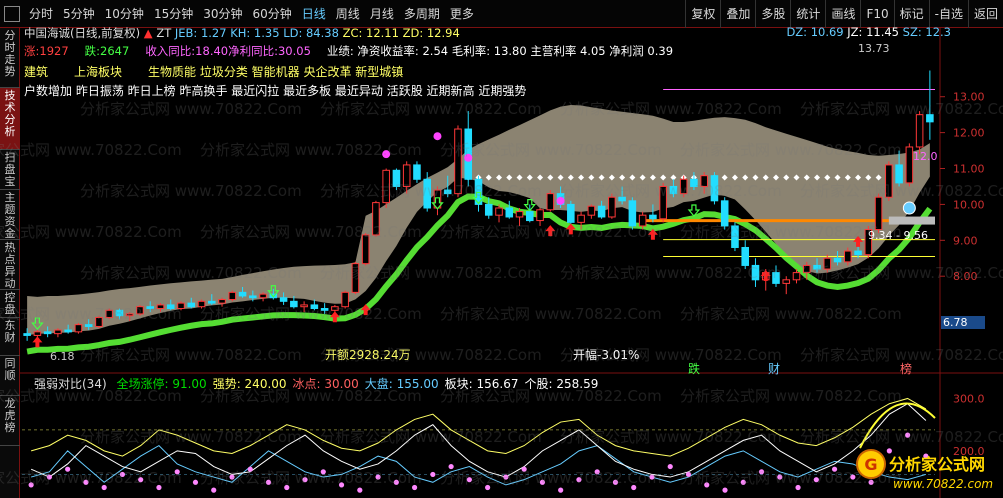 The width and height of the screenshot is (1003, 498). Describe the element at coordinates (985, 14) in the screenshot. I see `toolbar-button-8: 返回` at that location.